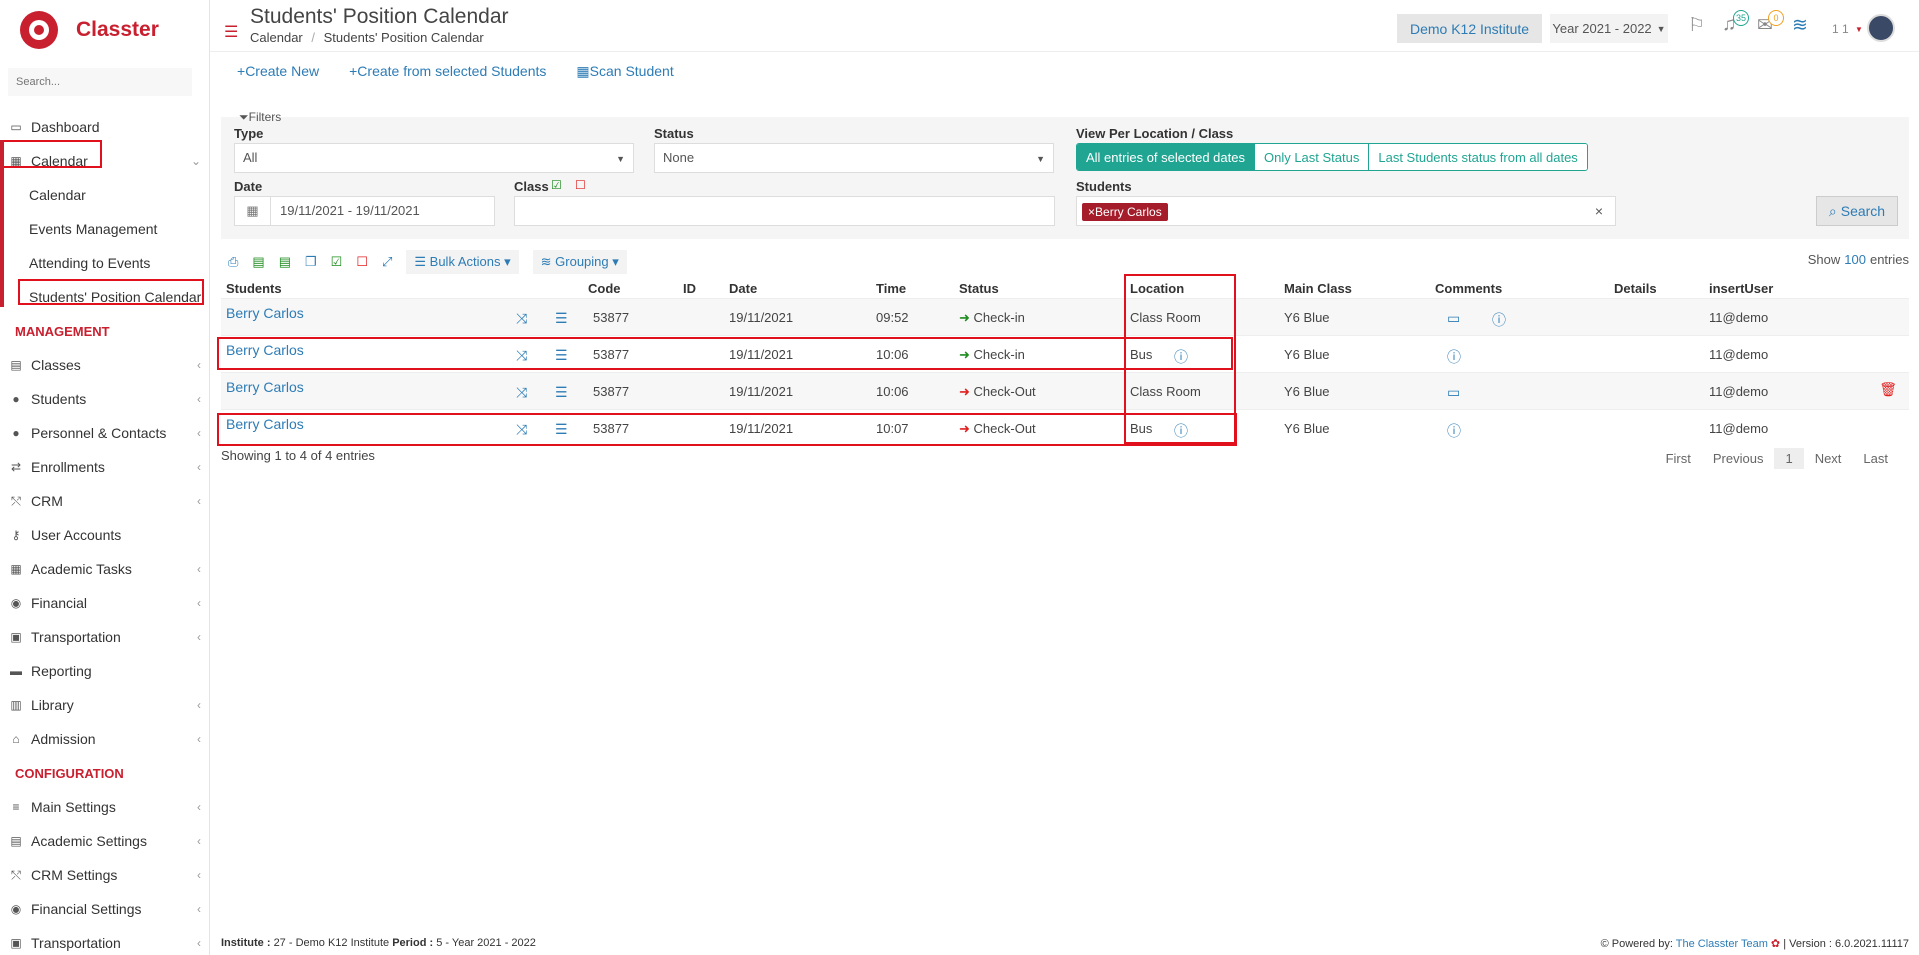 The width and height of the screenshot is (1919, 955). I want to click on header-details: Details, so click(1635, 288).